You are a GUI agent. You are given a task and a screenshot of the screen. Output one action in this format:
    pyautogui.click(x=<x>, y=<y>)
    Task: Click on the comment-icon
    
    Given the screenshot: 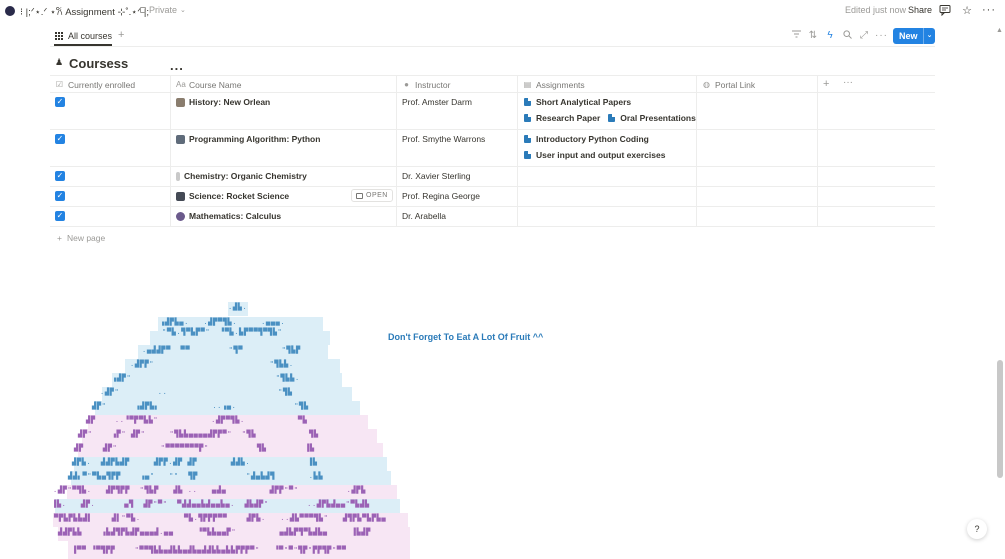 What is the action you would take?
    pyautogui.click(x=945, y=10)
    